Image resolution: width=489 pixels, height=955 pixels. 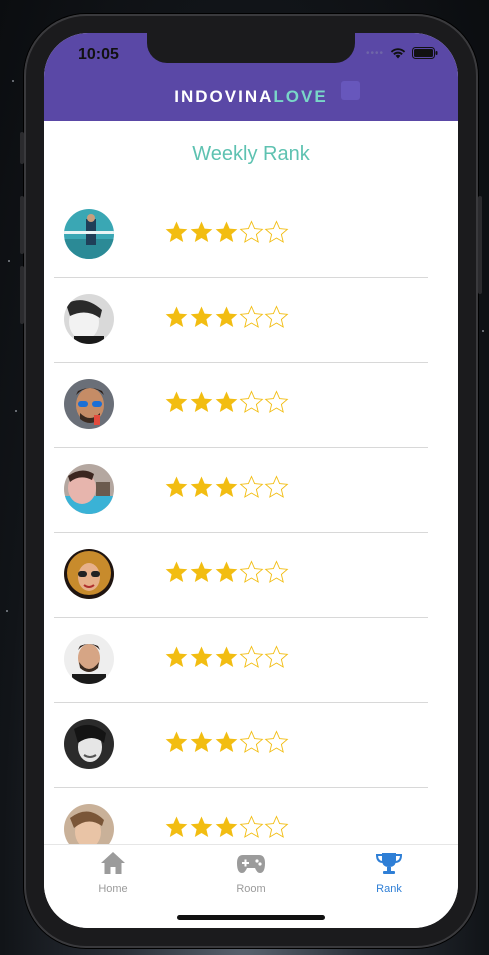 What do you see at coordinates (425, 53) in the screenshot?
I see `battery-icon` at bounding box center [425, 53].